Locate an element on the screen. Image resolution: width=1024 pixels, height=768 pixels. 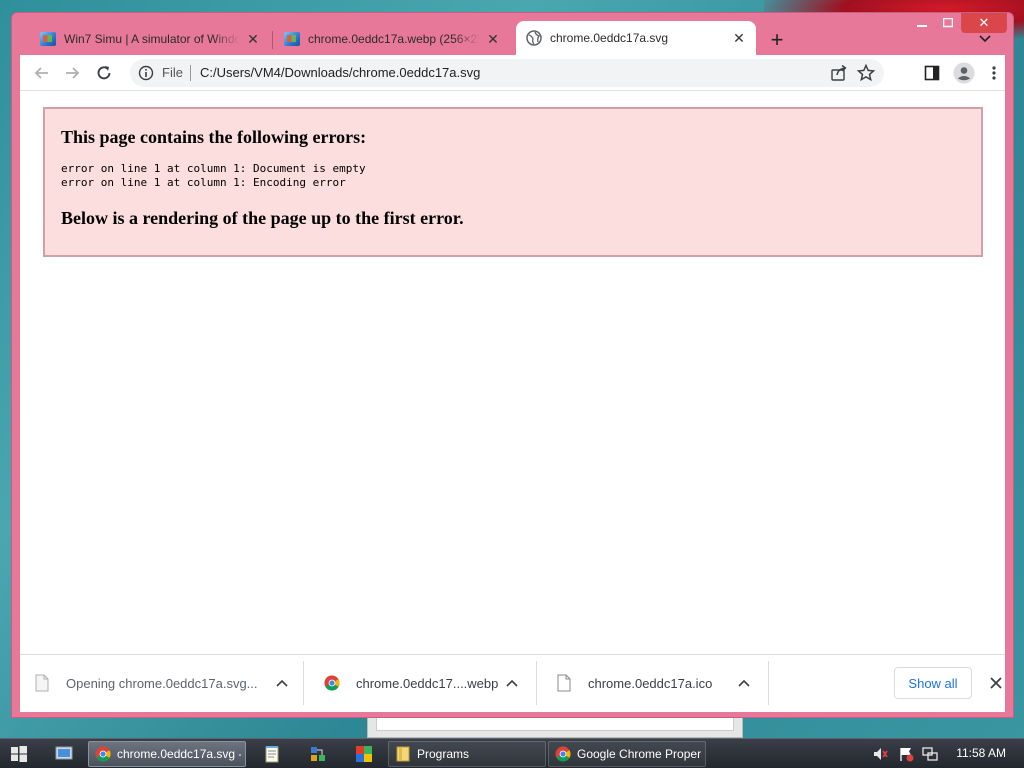
tab-search-button is located at coordinates (985, 39).